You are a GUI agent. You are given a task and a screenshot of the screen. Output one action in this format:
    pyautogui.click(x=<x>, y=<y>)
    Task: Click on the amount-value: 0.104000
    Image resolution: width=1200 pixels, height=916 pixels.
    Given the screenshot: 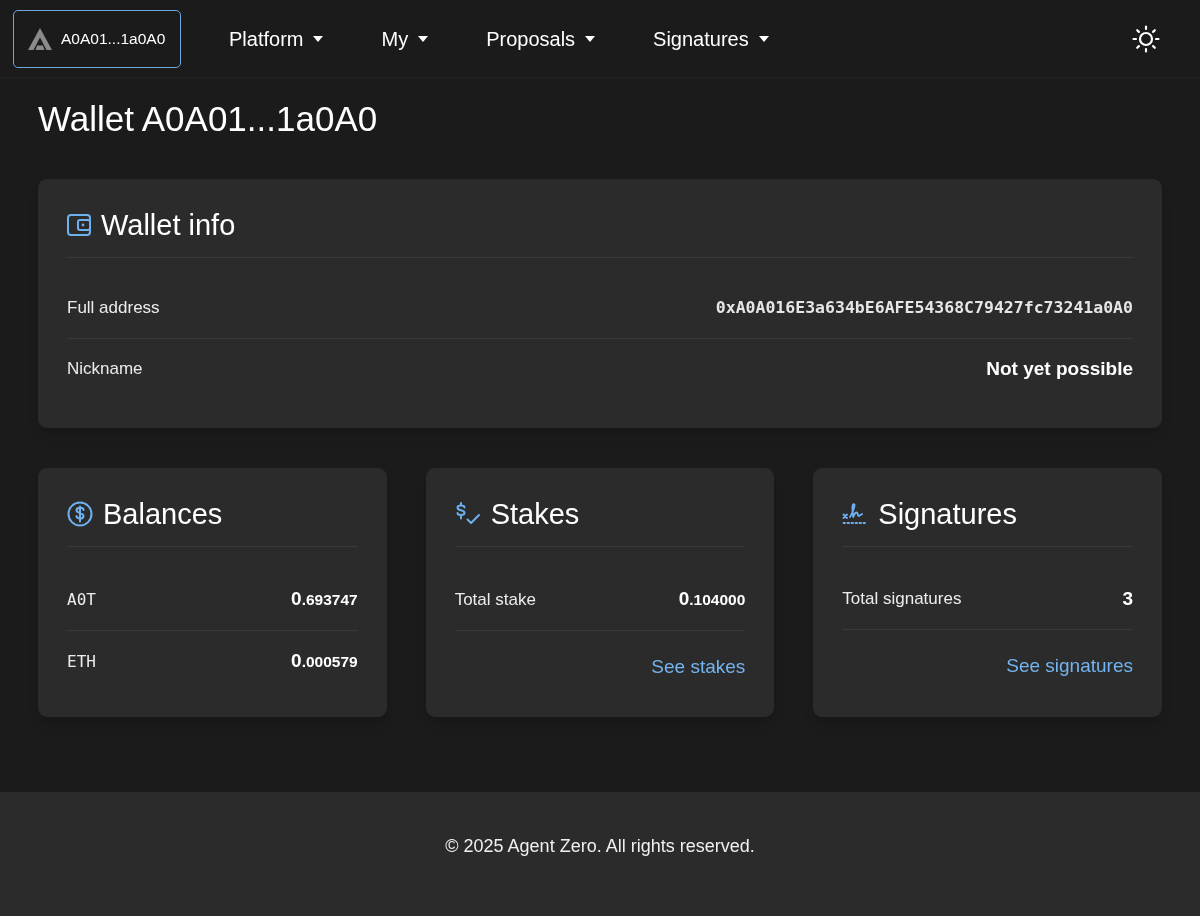 What is the action you would take?
    pyautogui.click(x=712, y=599)
    